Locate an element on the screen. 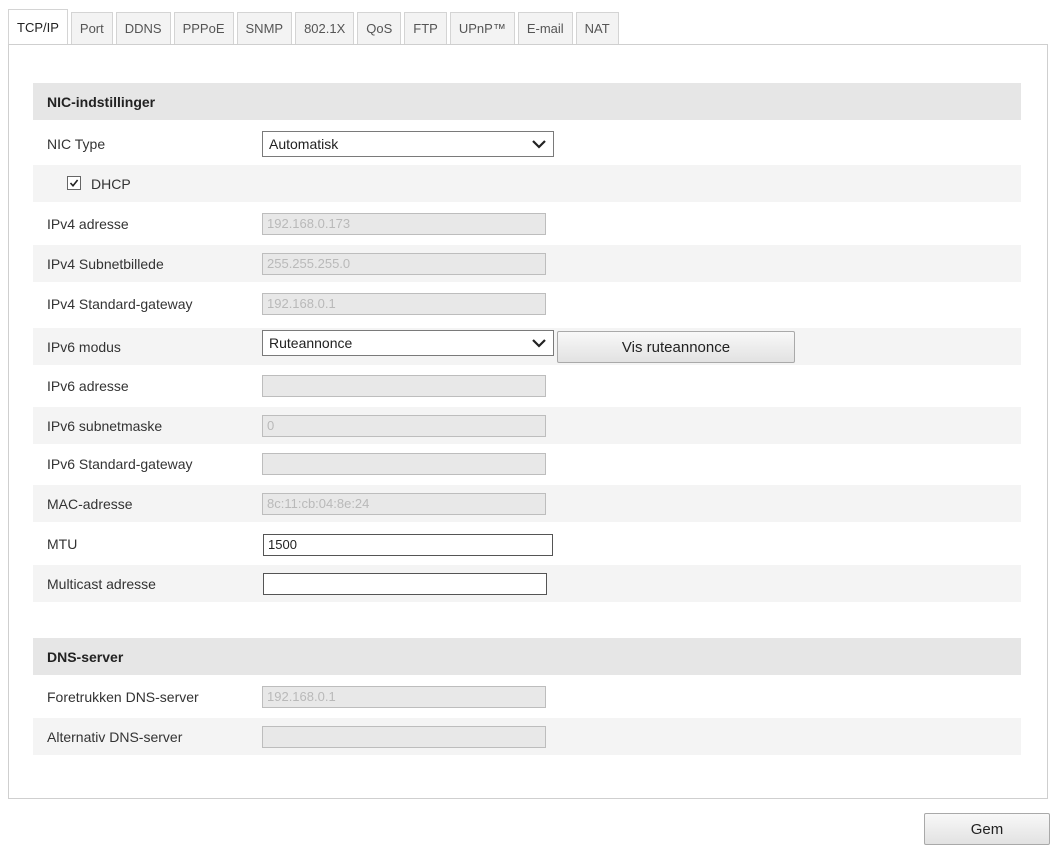 This screenshot has width=1054, height=851. row-dns-preferred: Foretrukken DNS-server 192.168.0.1 is located at coordinates (527, 696).